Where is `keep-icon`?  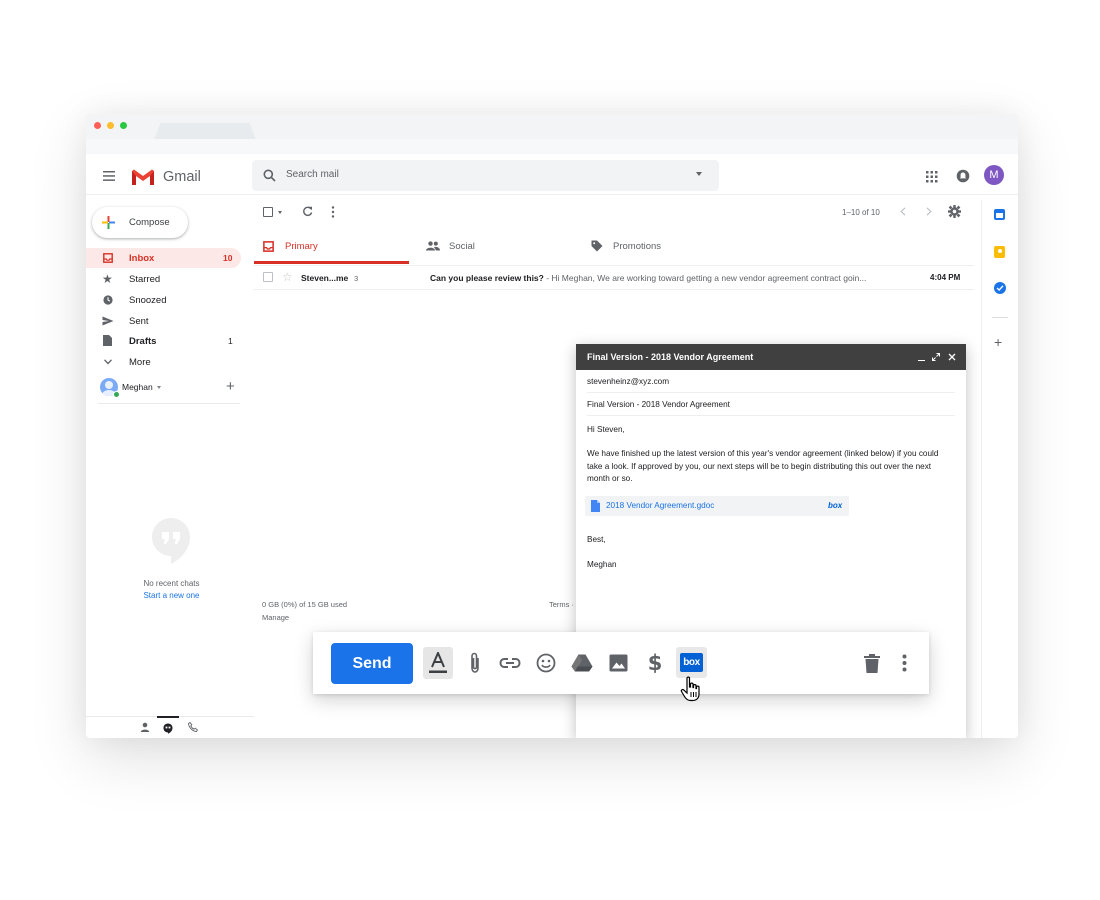 keep-icon is located at coordinates (999, 252).